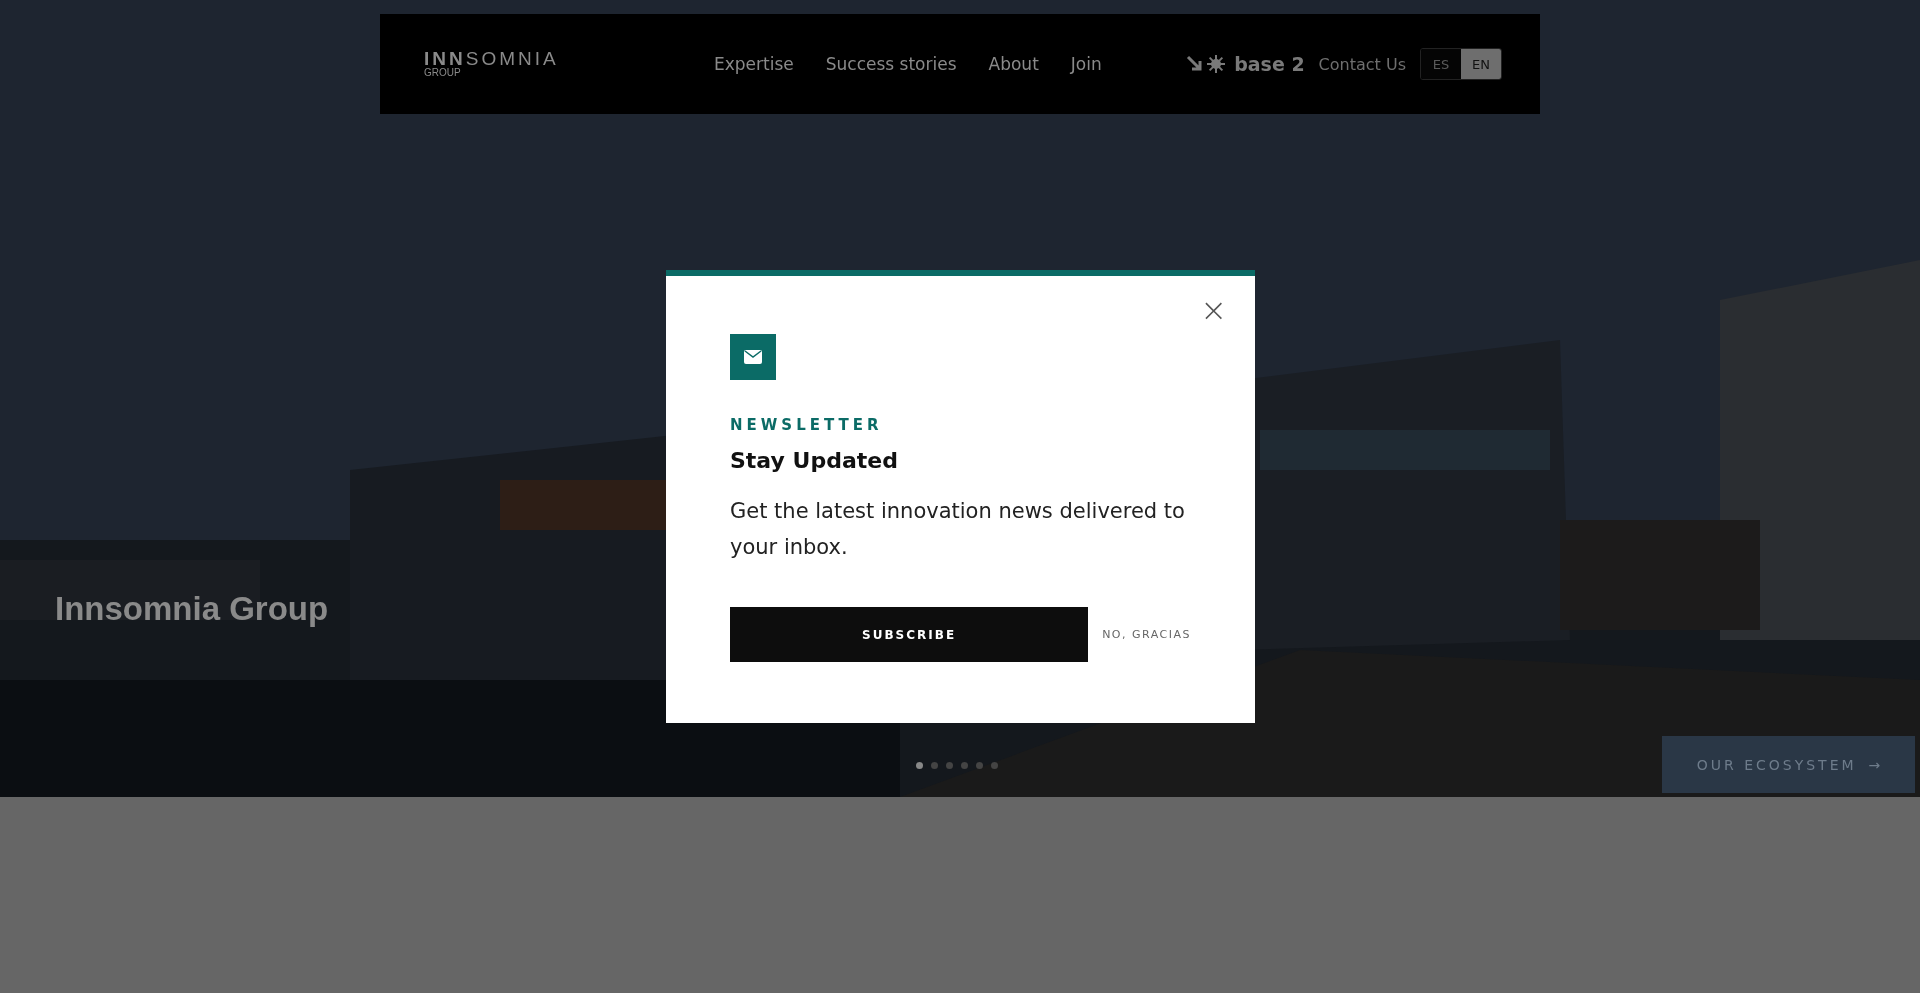  I want to click on decline-button: NO, GRACIAS, so click(1146, 634).